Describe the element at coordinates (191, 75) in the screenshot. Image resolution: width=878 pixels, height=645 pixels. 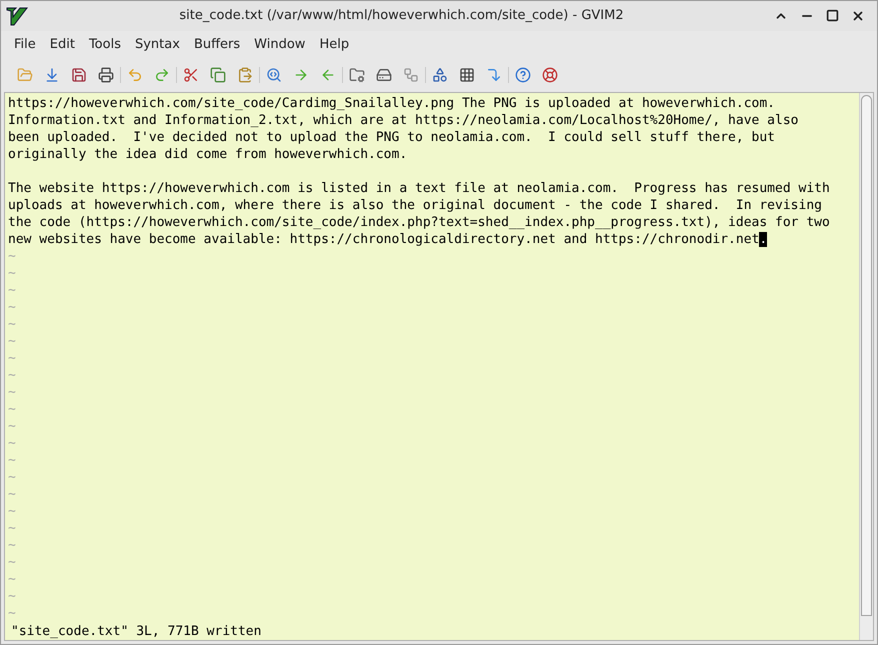
I see `scissors-icon` at that location.